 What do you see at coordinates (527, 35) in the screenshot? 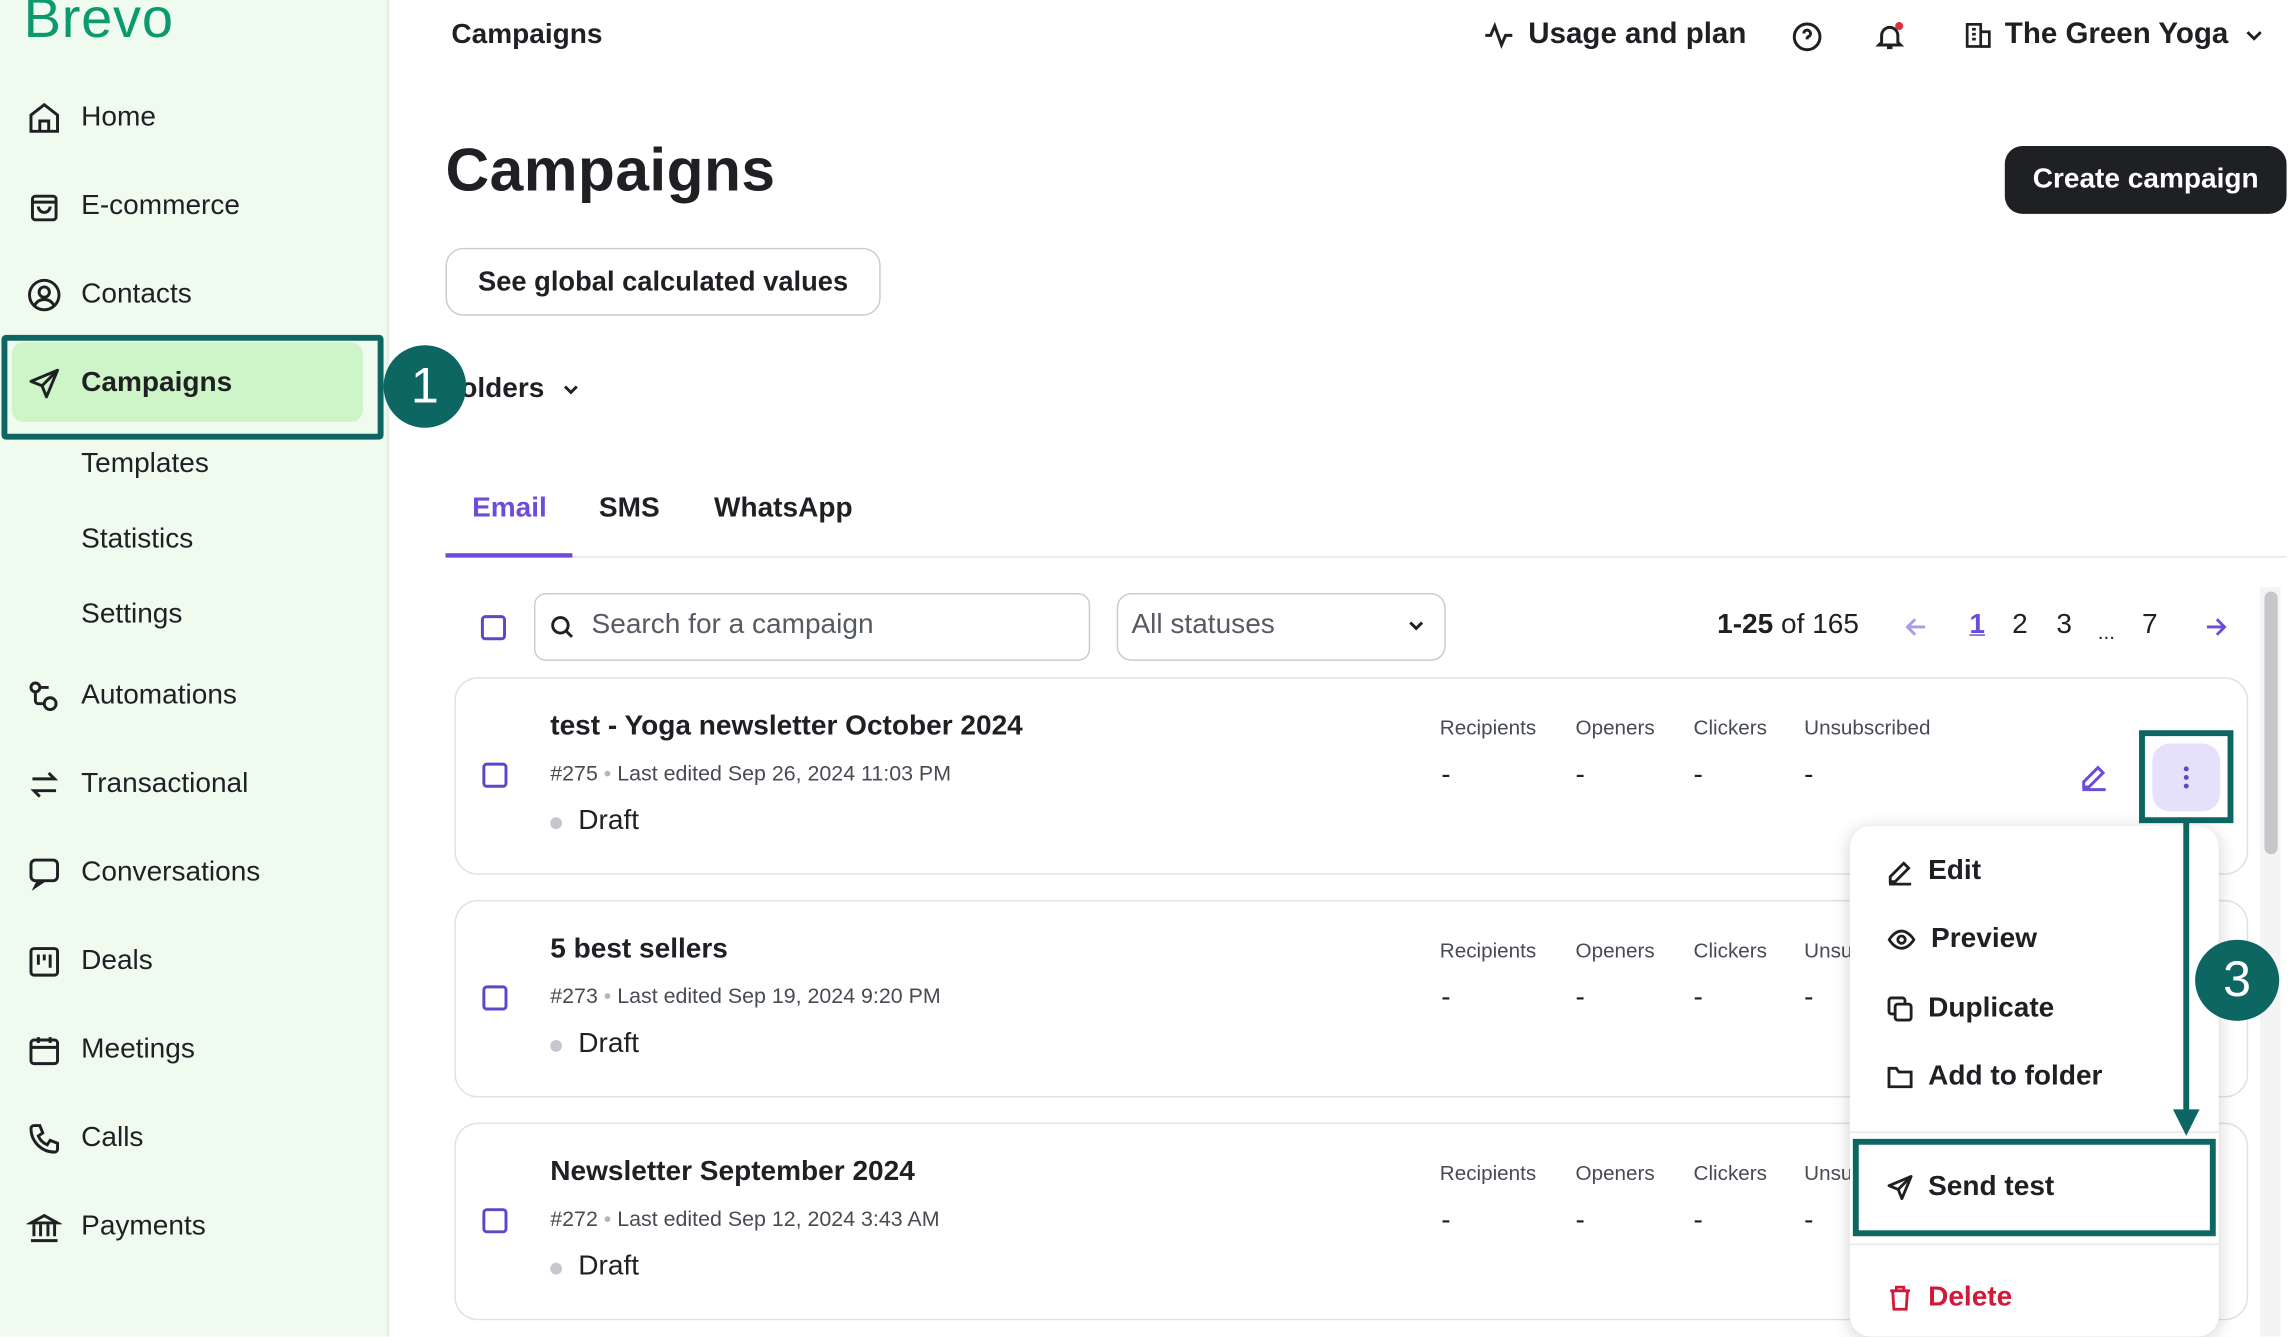
I see `header-title: Campaigns` at bounding box center [527, 35].